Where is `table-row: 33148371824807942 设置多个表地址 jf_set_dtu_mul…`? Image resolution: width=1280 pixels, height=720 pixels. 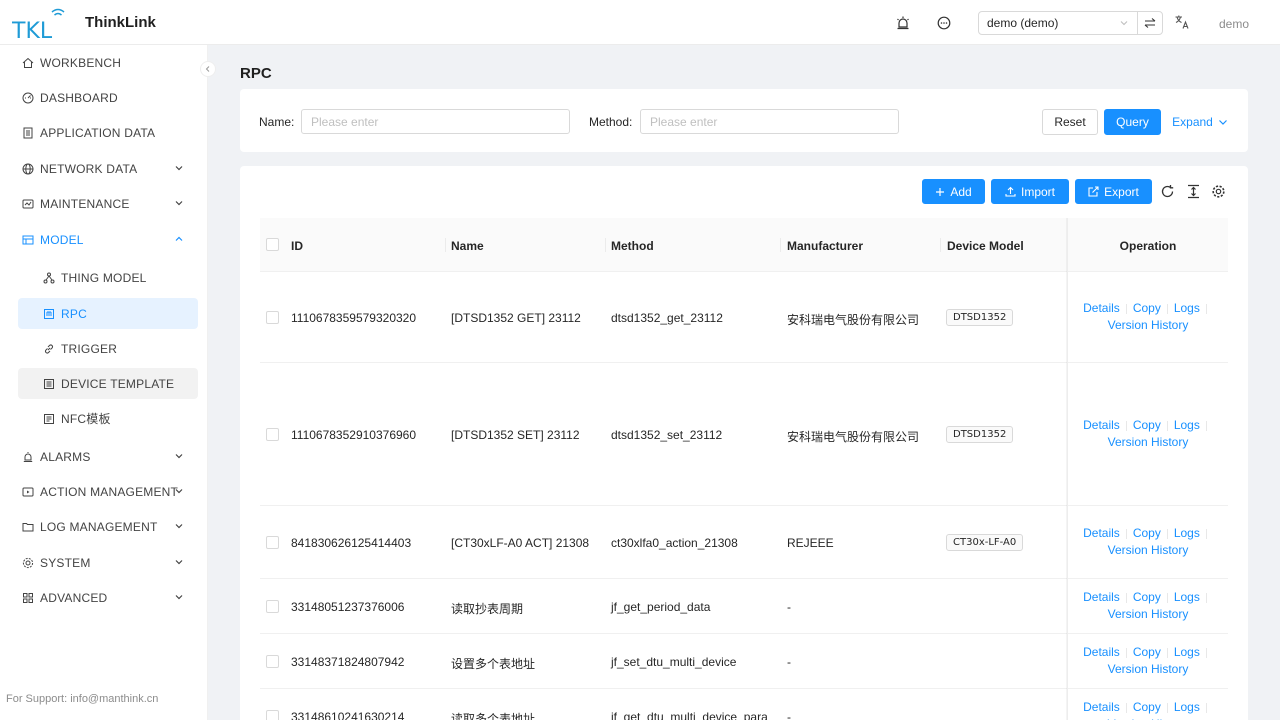 table-row: 33148371824807942 设置多个表地址 jf_set_dtu_mul… is located at coordinates (744, 661).